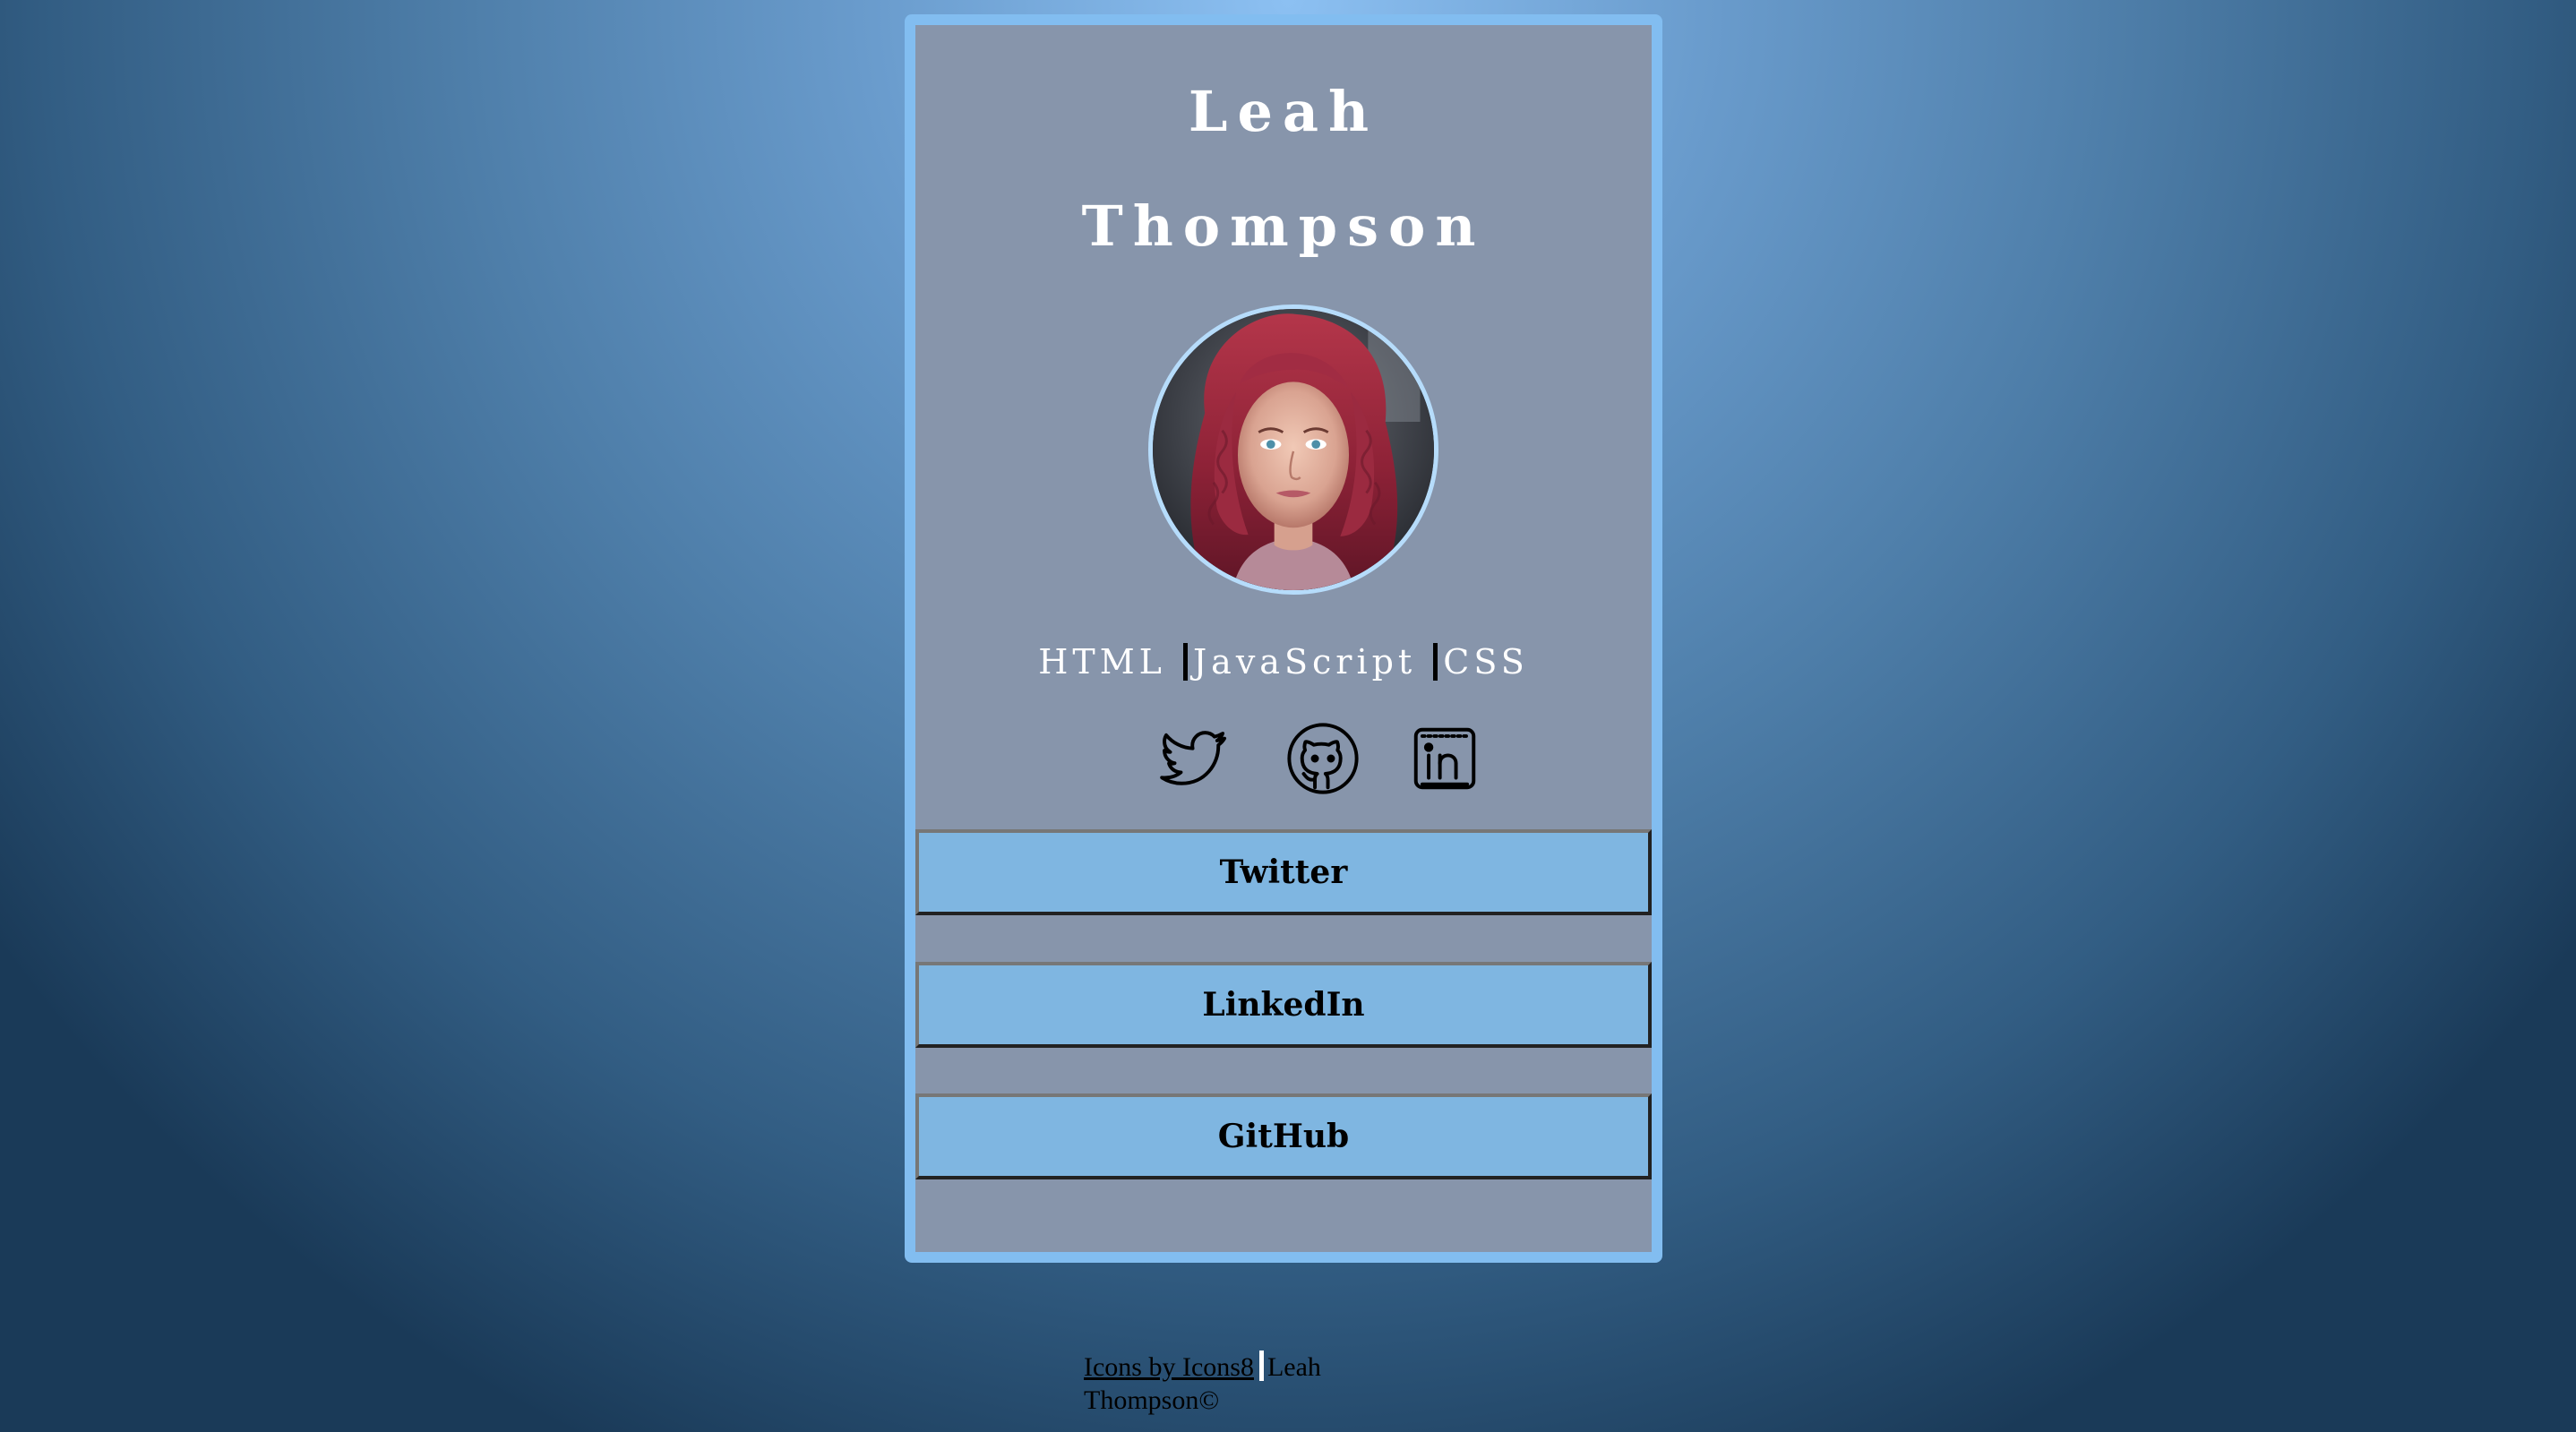 The width and height of the screenshot is (2576, 1432). I want to click on skill-javascript: JavaScript, so click(1312, 662).